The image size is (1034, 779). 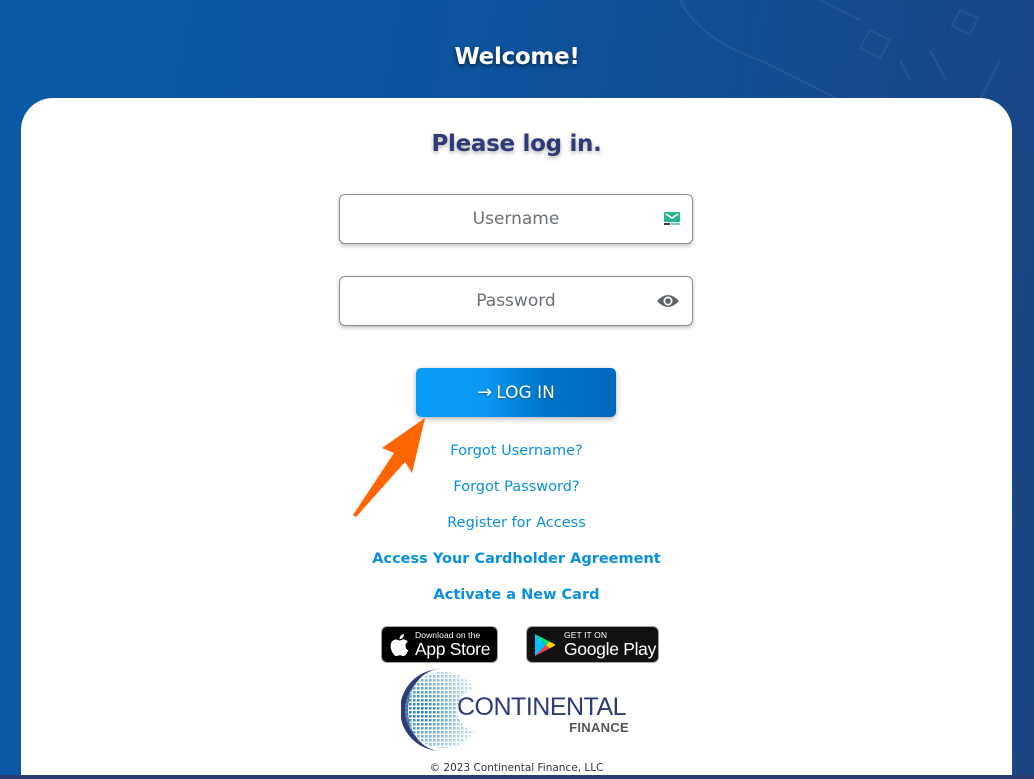 What do you see at coordinates (517, 777) in the screenshot?
I see `bottom-strip` at bounding box center [517, 777].